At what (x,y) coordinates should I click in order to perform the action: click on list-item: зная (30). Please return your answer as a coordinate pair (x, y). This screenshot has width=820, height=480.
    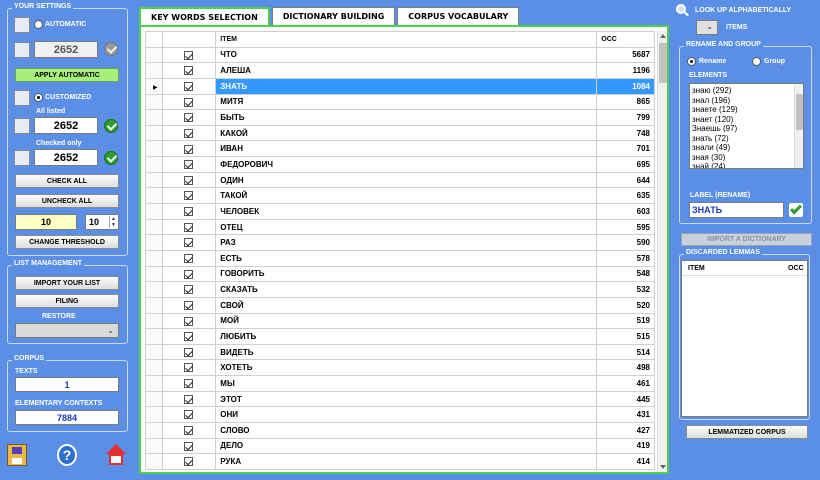
    Looking at the image, I should click on (746, 158).